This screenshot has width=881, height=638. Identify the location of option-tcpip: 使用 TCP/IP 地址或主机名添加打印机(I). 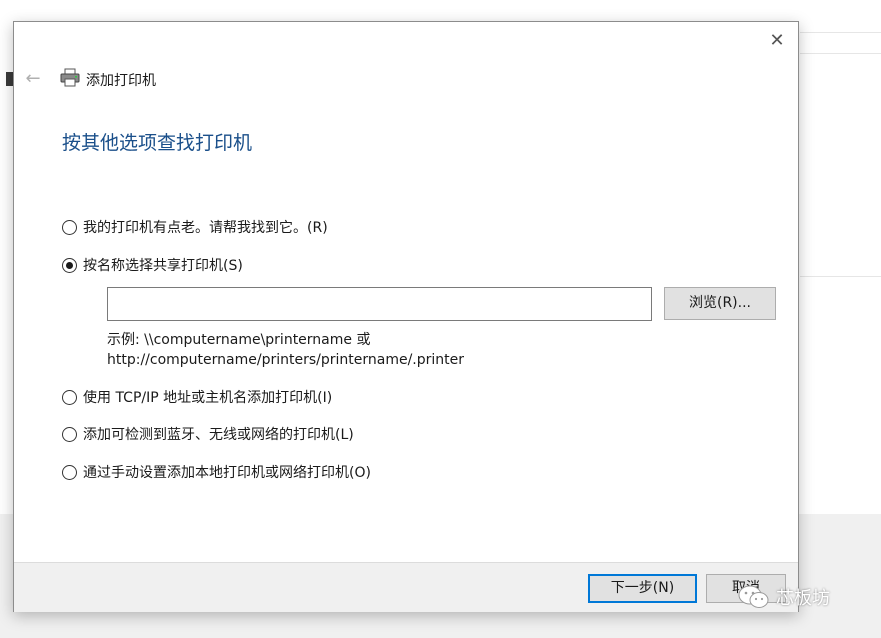
(197, 397).